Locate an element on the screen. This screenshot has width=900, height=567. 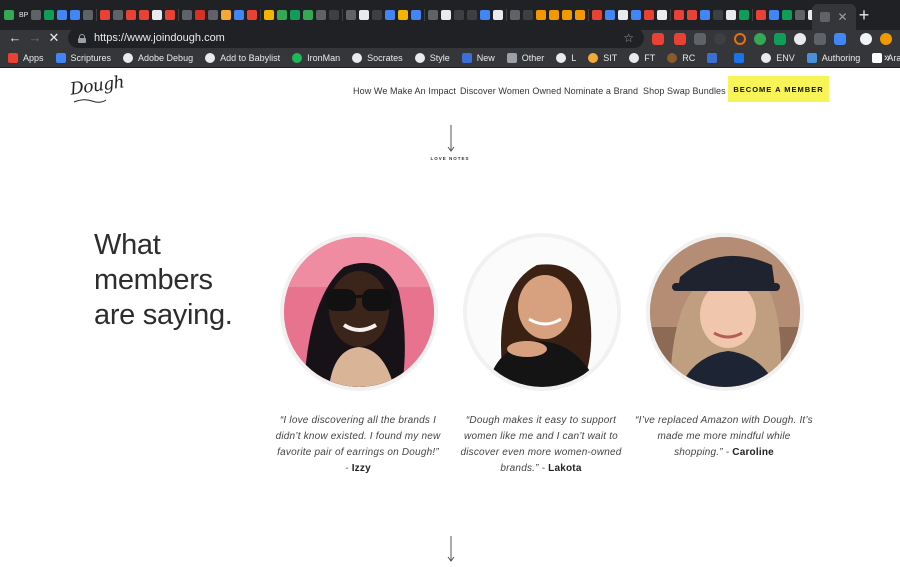
bookmark-item: Other is located at coordinates (525, 57).